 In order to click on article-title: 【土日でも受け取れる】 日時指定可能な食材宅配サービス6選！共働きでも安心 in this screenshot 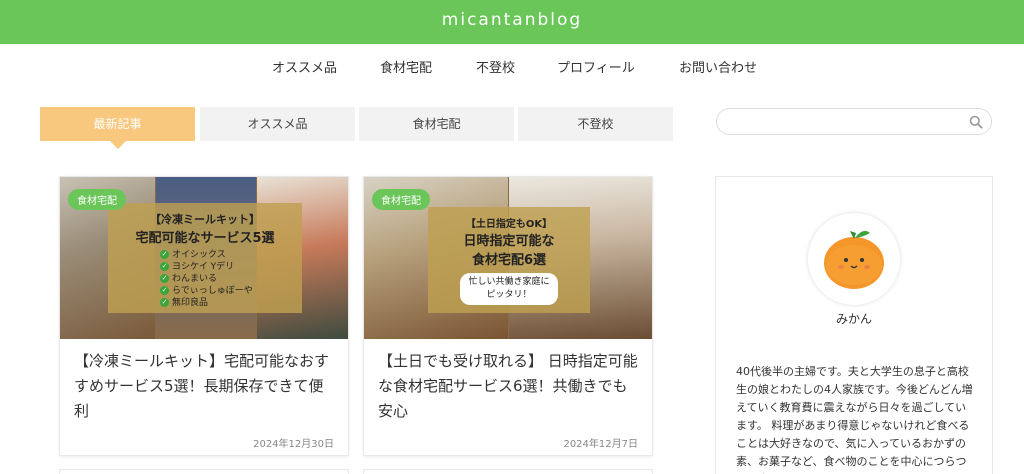, I will do `click(509, 386)`.